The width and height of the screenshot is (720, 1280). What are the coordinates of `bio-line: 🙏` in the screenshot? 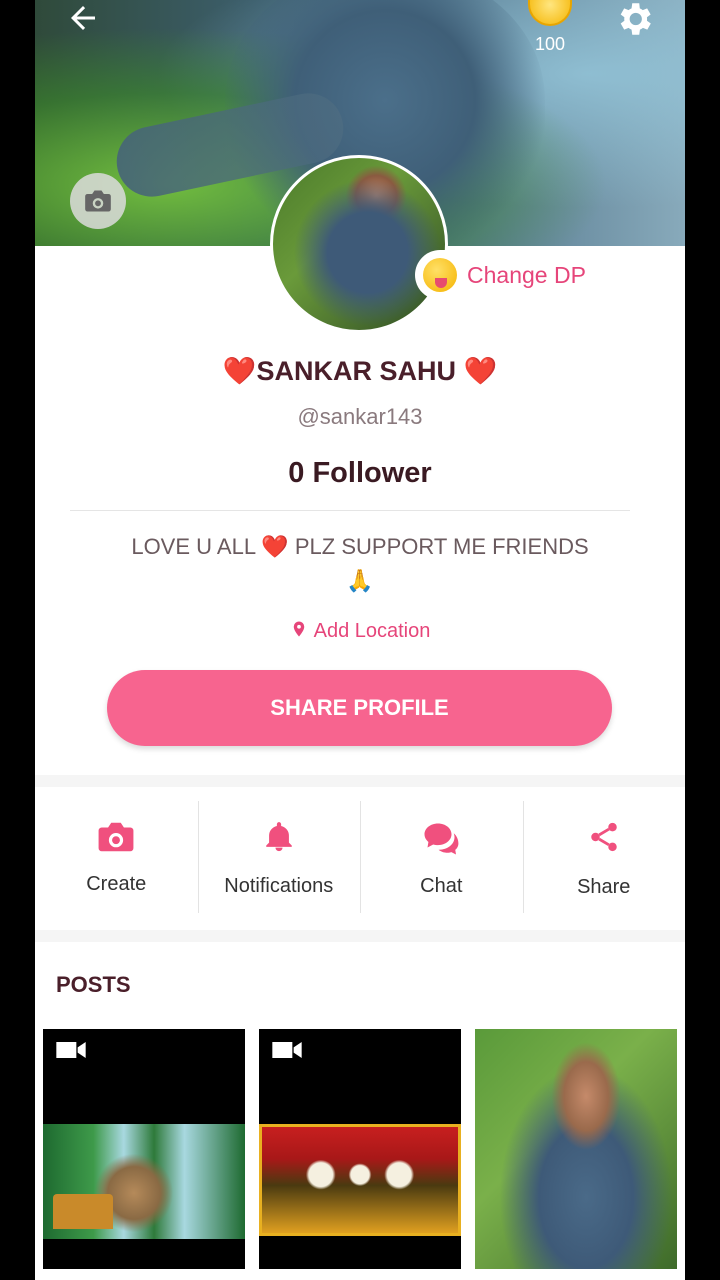 It's located at (360, 580).